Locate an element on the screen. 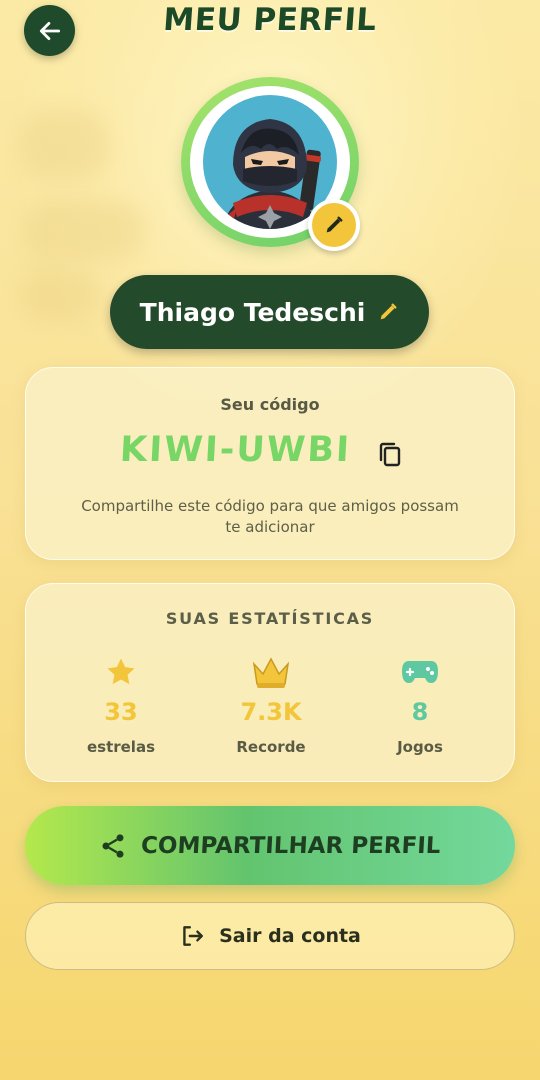 The width and height of the screenshot is (540, 1080). copy-icon is located at coordinates (390, 455).